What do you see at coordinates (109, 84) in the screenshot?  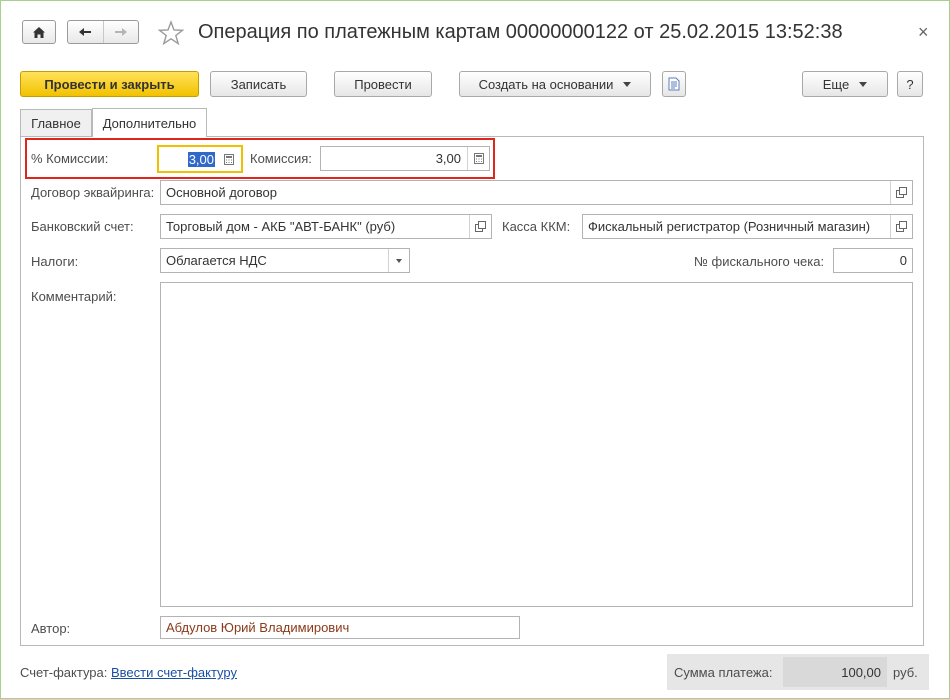 I see `post-and-close-button: Провести и закрыть` at bounding box center [109, 84].